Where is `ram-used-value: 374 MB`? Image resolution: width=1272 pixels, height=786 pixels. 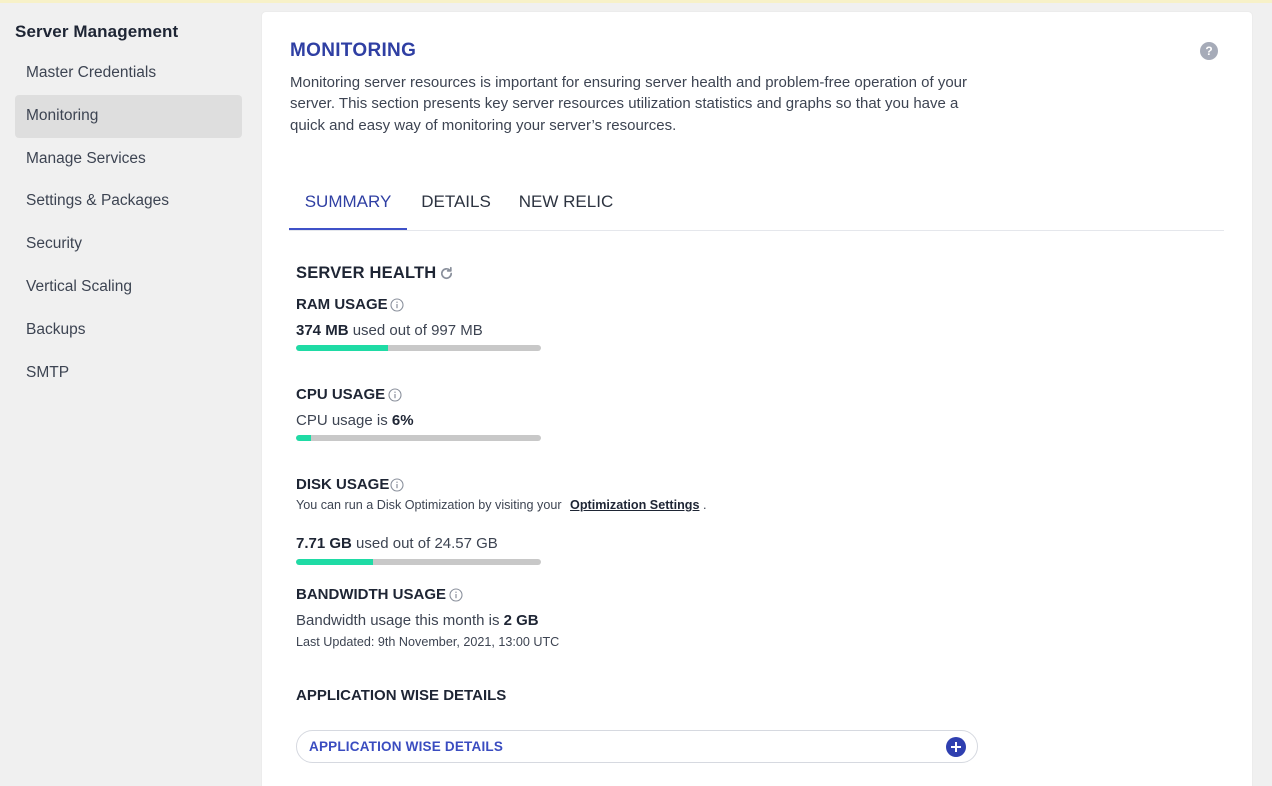 ram-used-value: 374 MB is located at coordinates (322, 330).